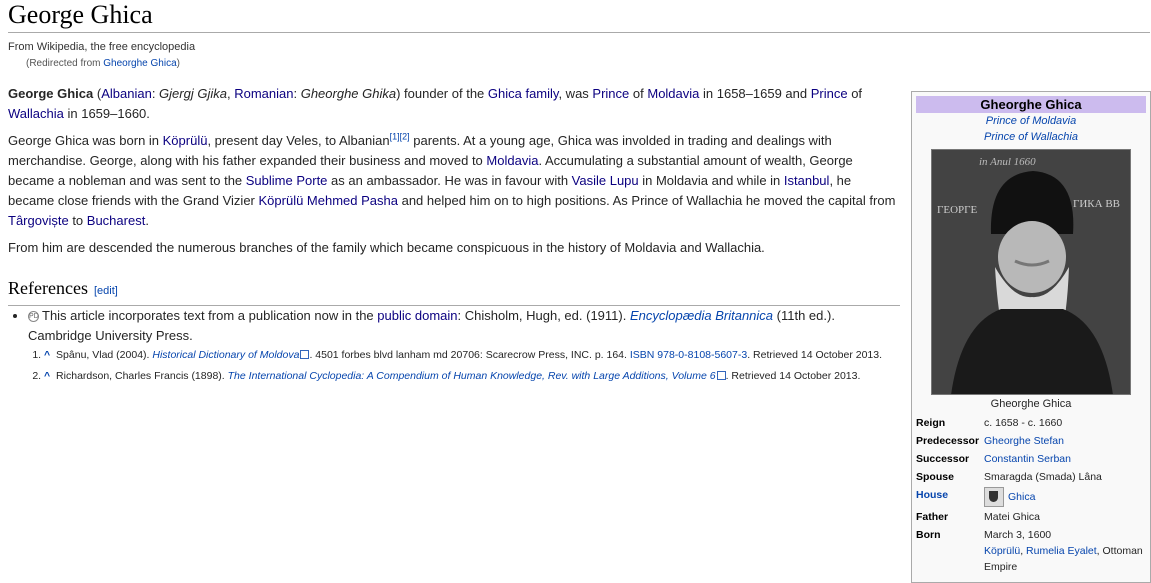  What do you see at coordinates (405, 137) in the screenshot?
I see `citation-2: [2]` at bounding box center [405, 137].